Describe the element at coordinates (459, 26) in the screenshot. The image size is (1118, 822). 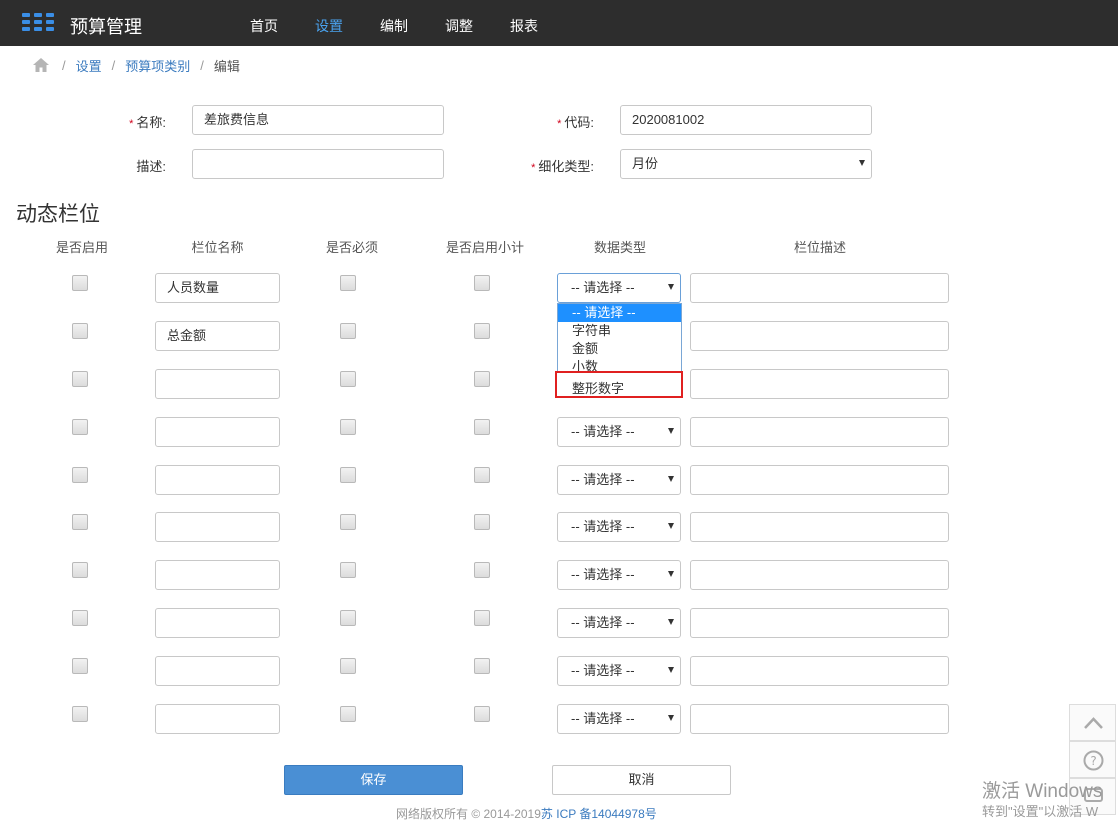
I see `nav-adjust: 调整` at that location.